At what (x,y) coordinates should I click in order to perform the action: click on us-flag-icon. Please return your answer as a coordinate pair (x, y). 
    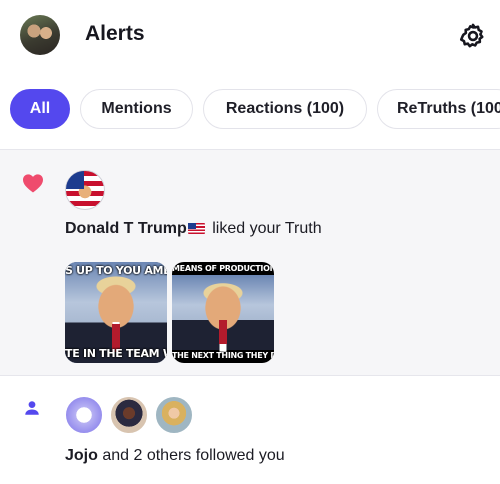
    Looking at the image, I should click on (196, 228).